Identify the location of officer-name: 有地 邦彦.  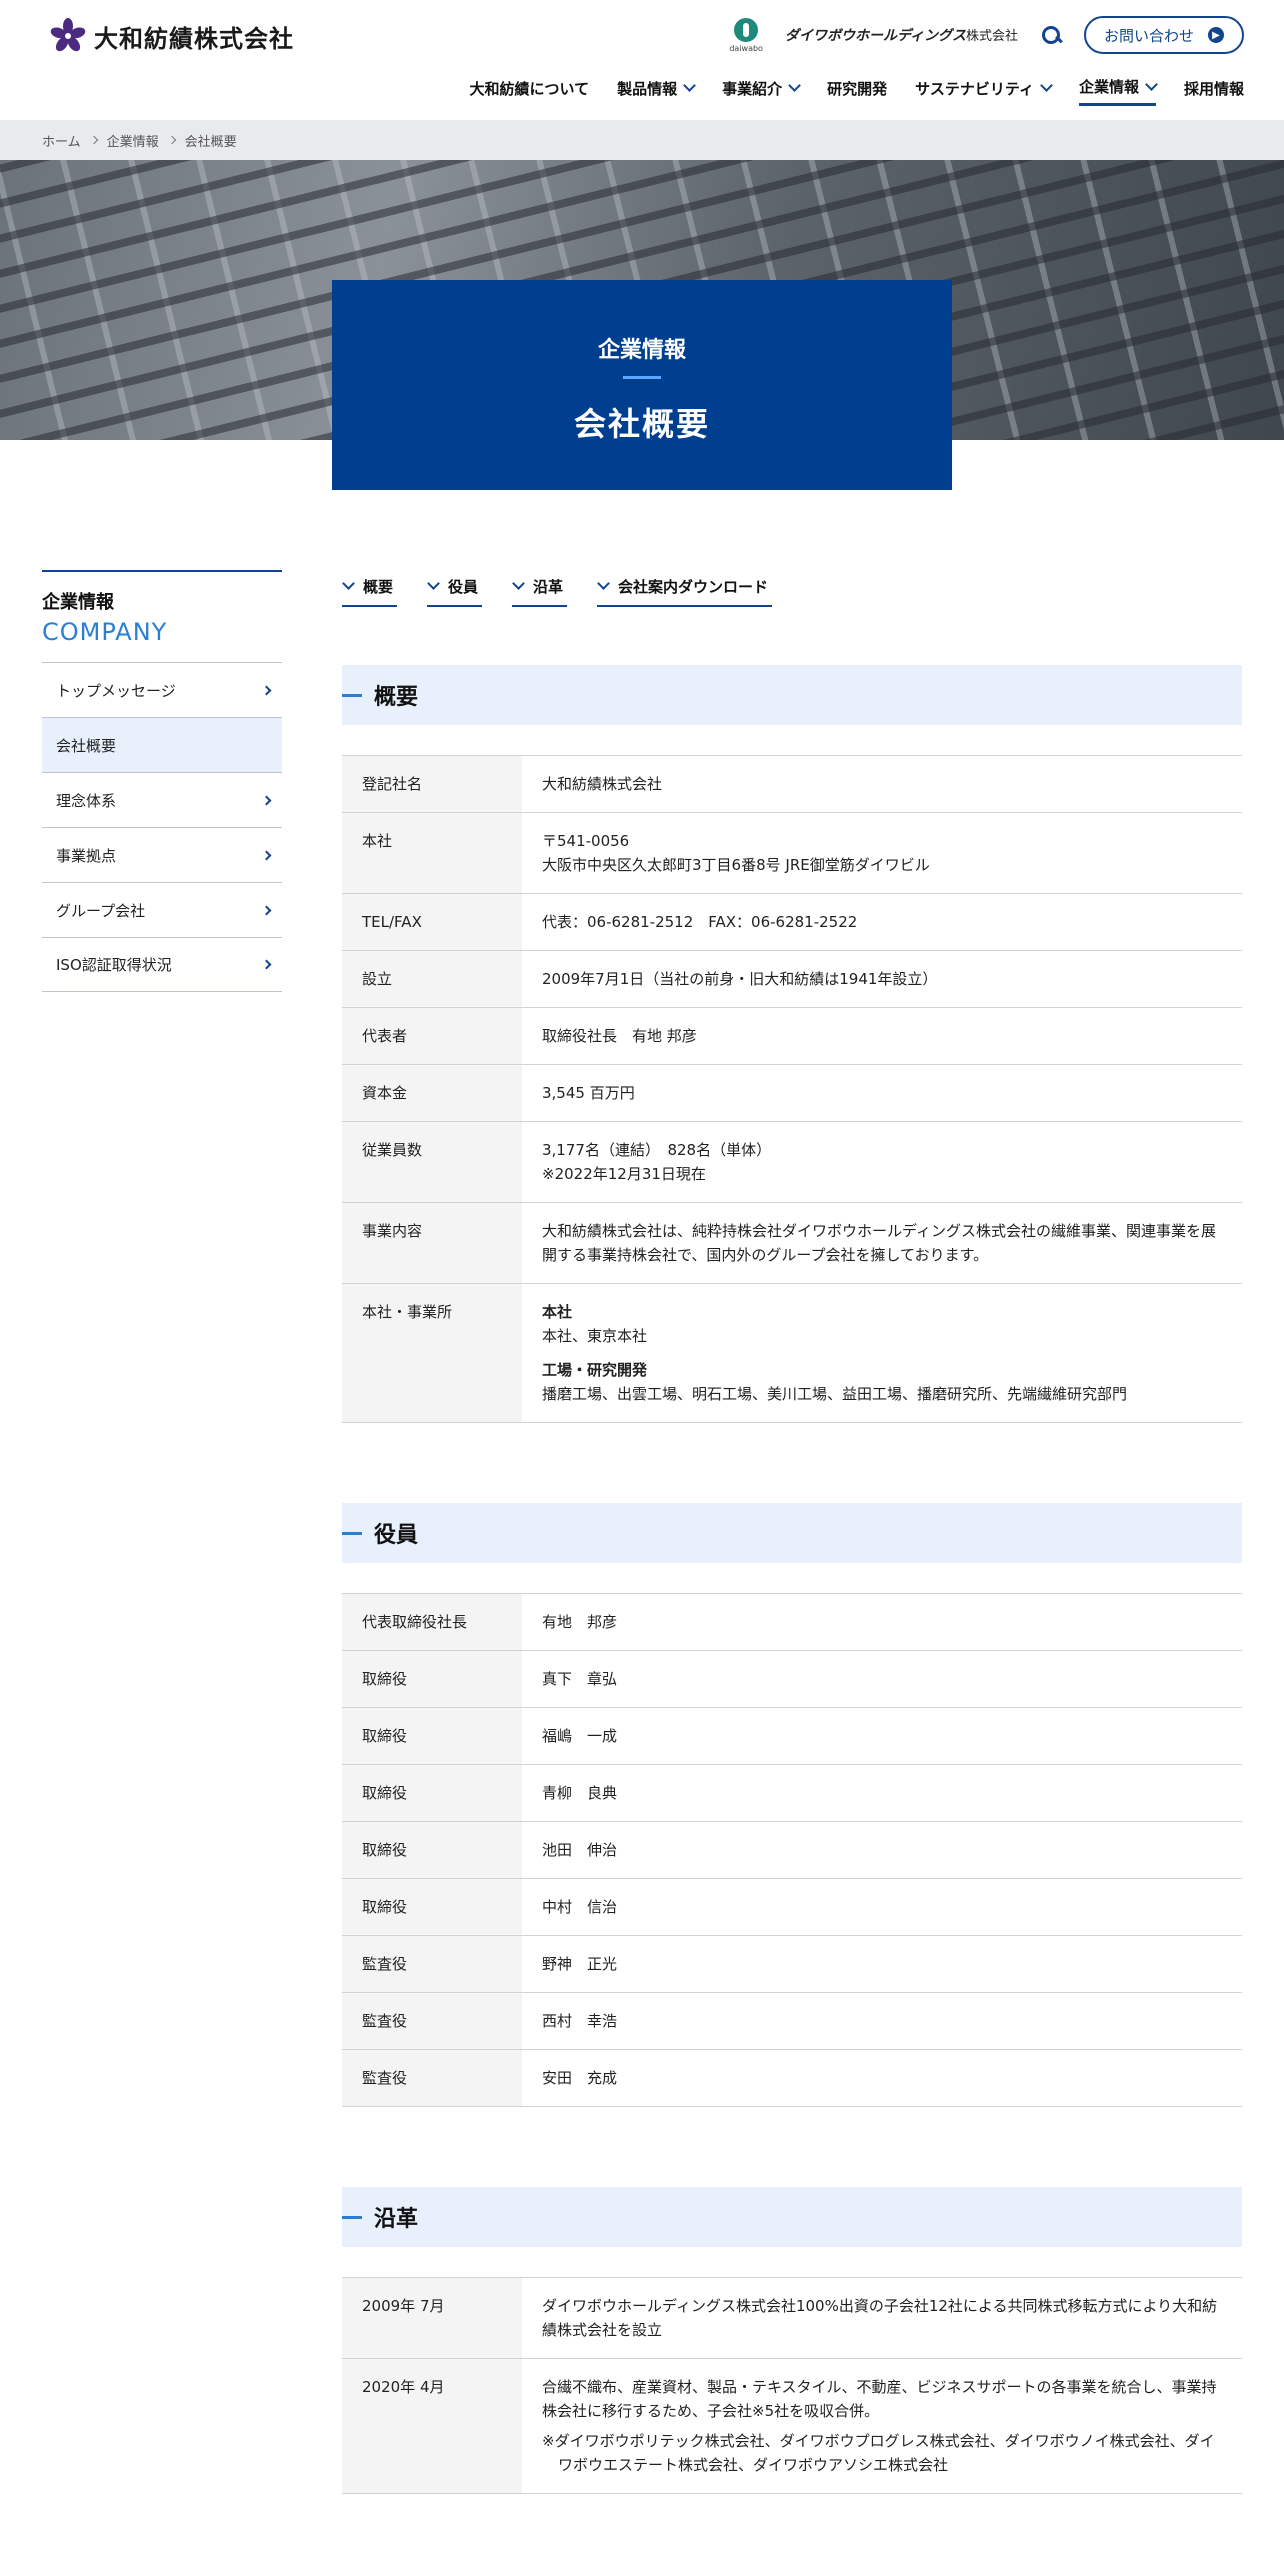
(882, 1622).